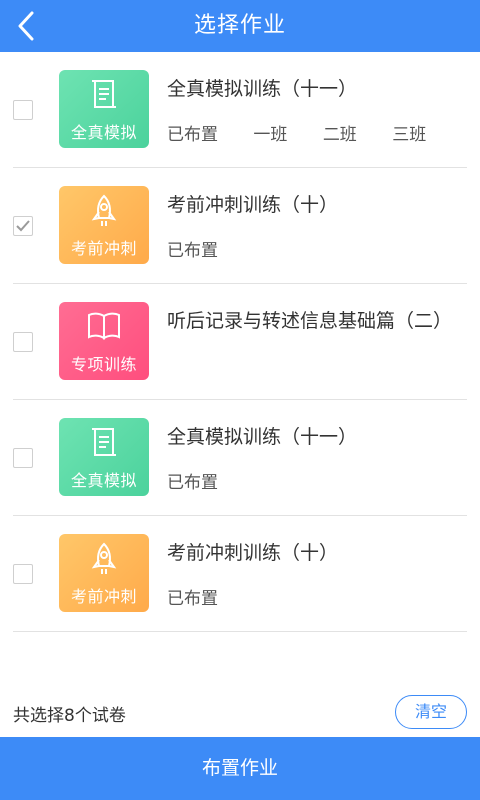  Describe the element at coordinates (240, 110) in the screenshot. I see `list-item: 全真模拟 全真模拟训练（十一） 已布置 一班 二班 三班` at that location.